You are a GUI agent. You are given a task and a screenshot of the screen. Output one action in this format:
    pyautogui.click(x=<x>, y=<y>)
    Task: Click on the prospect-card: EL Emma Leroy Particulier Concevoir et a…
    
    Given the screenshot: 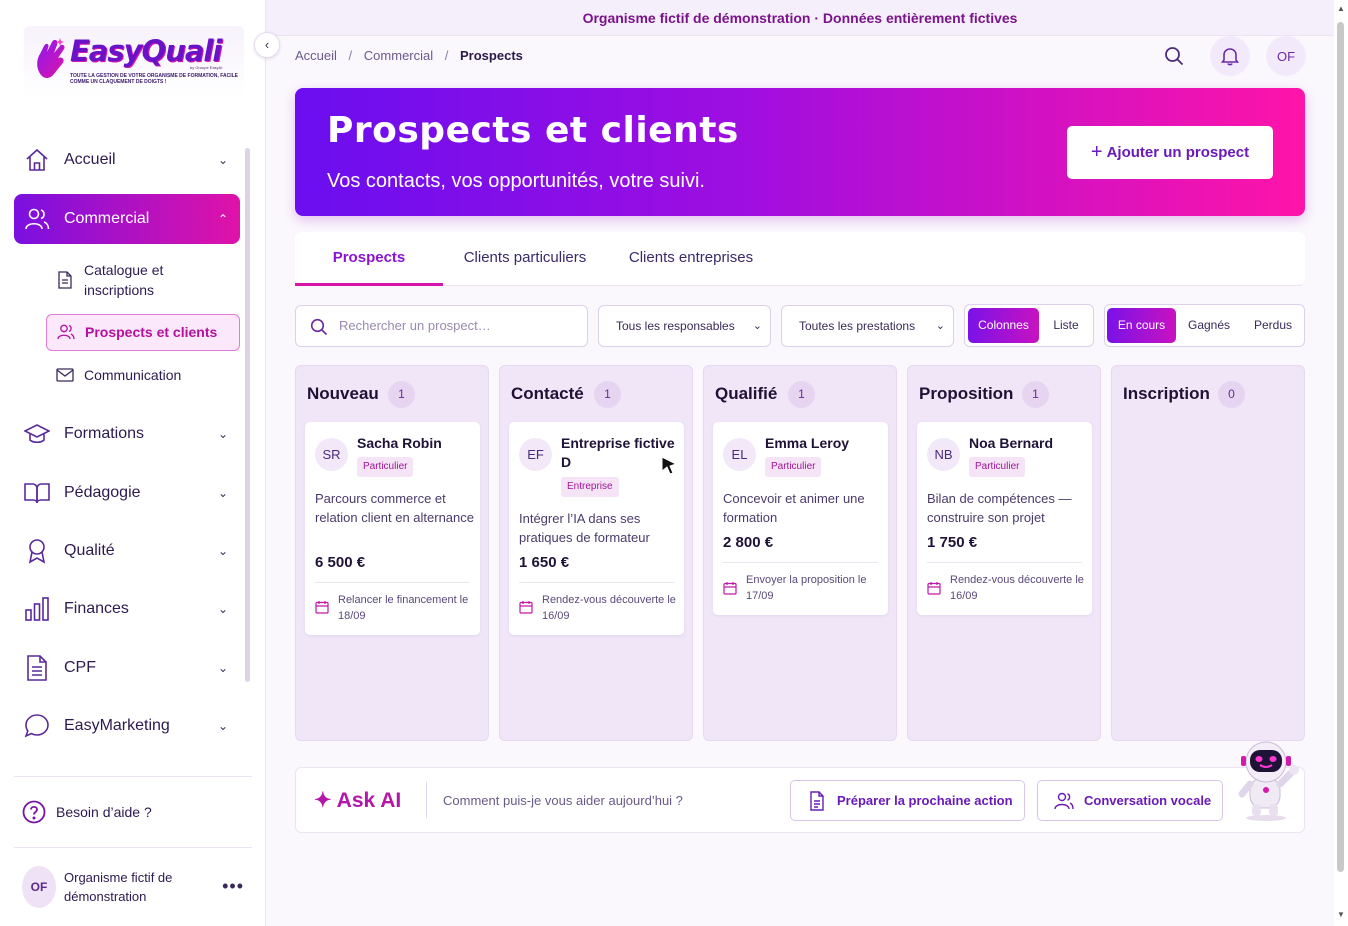 What is the action you would take?
    pyautogui.click(x=800, y=518)
    